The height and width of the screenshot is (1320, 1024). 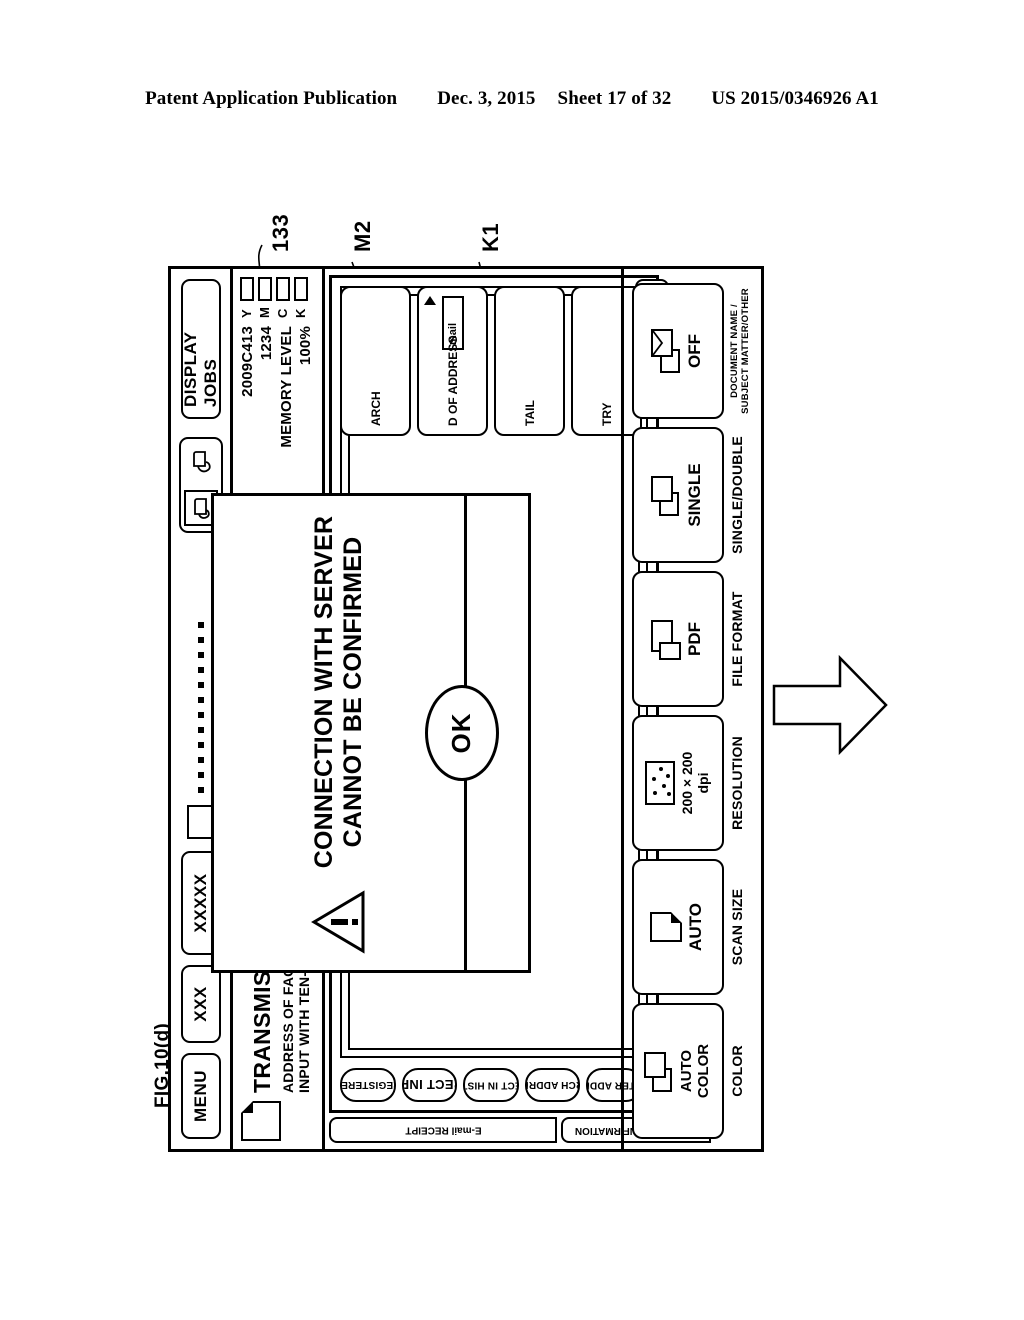 What do you see at coordinates (282, 313) in the screenshot?
I see `toner-label-c: C` at bounding box center [282, 313].